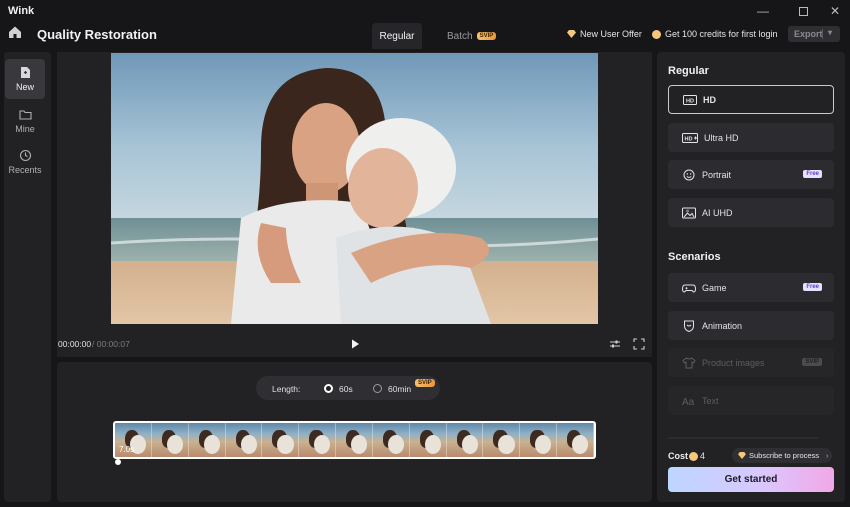 The image size is (850, 507). Describe the element at coordinates (18, 34) in the screenshot. I see `home-icon` at that location.